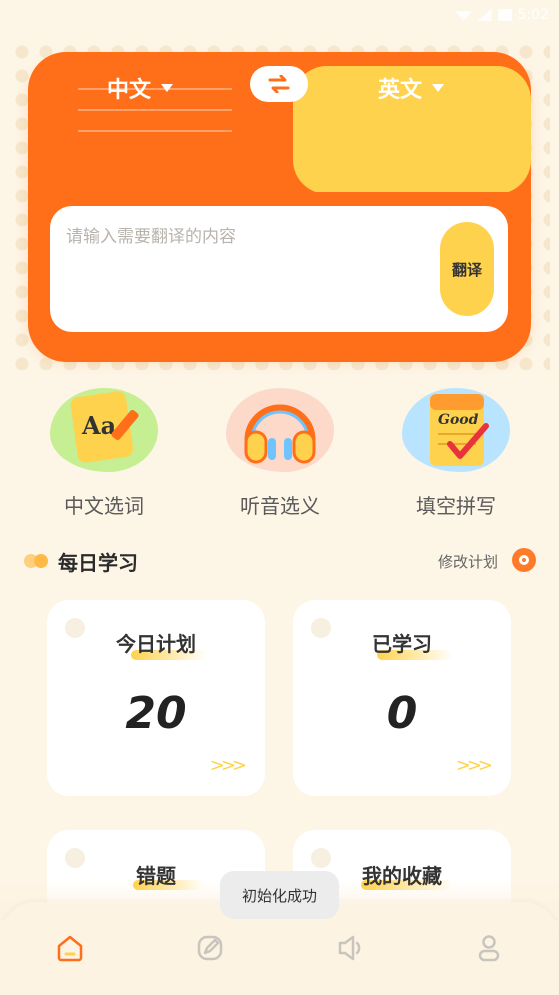 This screenshot has height=995, width=559. I want to click on headphones-icon, so click(280, 430).